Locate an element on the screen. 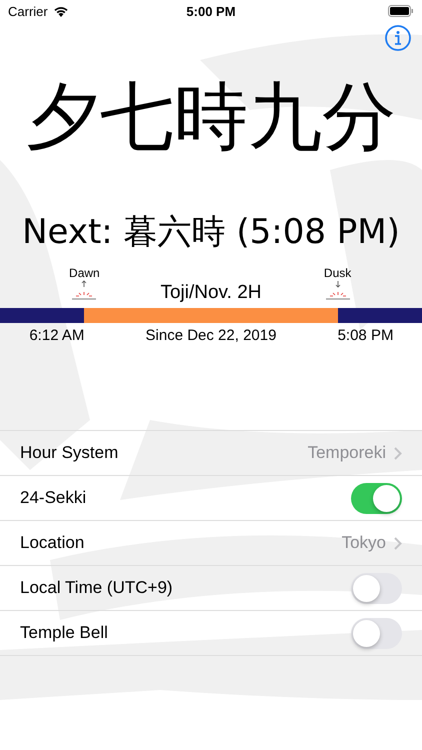 This screenshot has height=750, width=422. setting-label: Hour System is located at coordinates (69, 453).